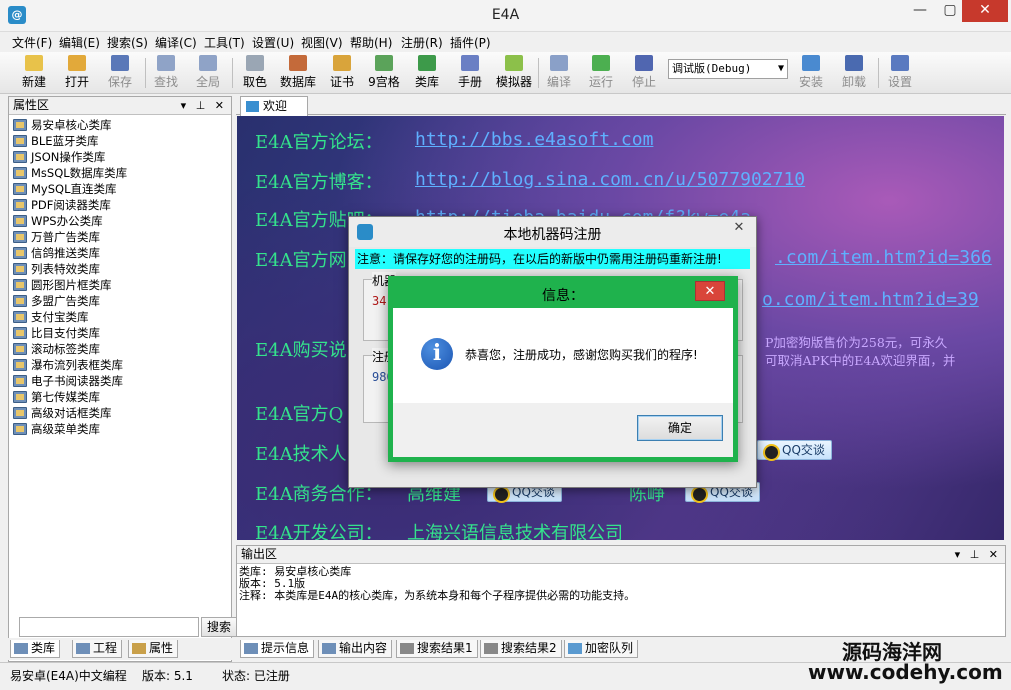 Image resolution: width=1011 pixels, height=690 pixels. What do you see at coordinates (780, 68) in the screenshot?
I see `chevron-down-icon: ▼` at bounding box center [780, 68].